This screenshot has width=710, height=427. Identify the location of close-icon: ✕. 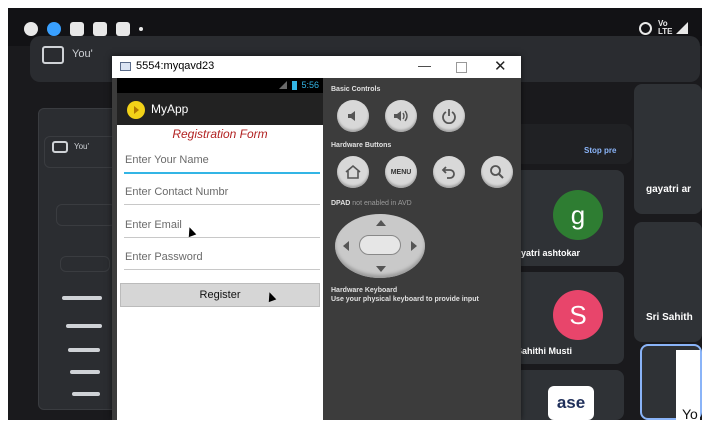
(500, 66).